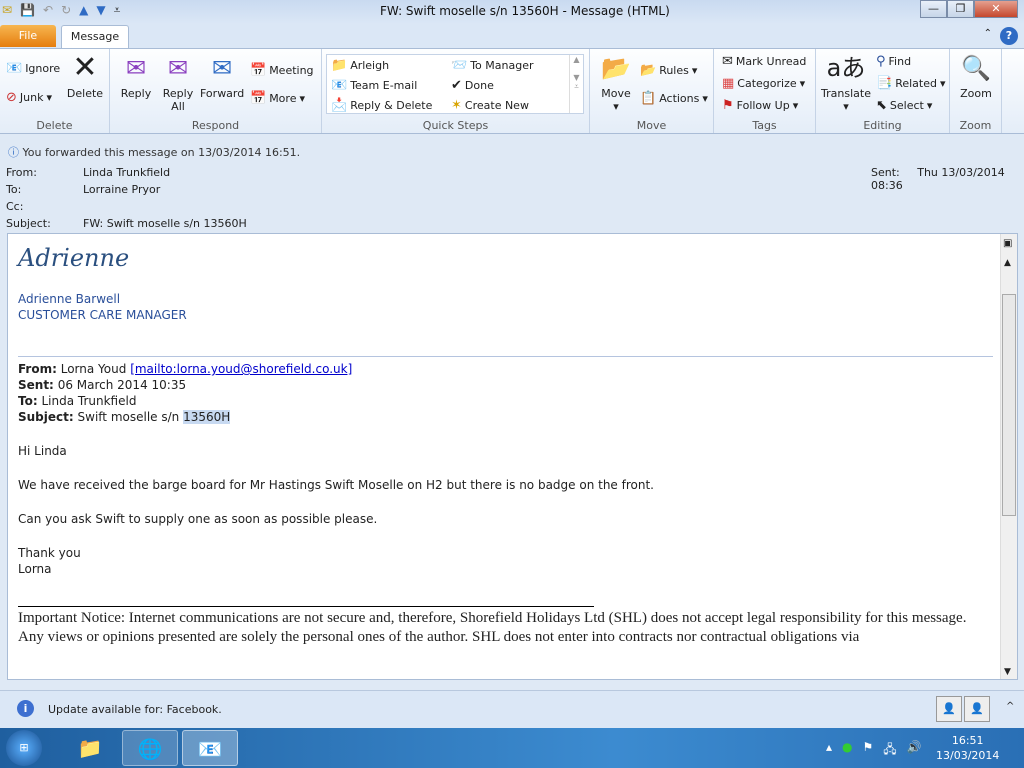 This screenshot has width=1024, height=768. What do you see at coordinates (1010, 706) in the screenshot?
I see `expand-people-pane-icon: ^` at bounding box center [1010, 706].